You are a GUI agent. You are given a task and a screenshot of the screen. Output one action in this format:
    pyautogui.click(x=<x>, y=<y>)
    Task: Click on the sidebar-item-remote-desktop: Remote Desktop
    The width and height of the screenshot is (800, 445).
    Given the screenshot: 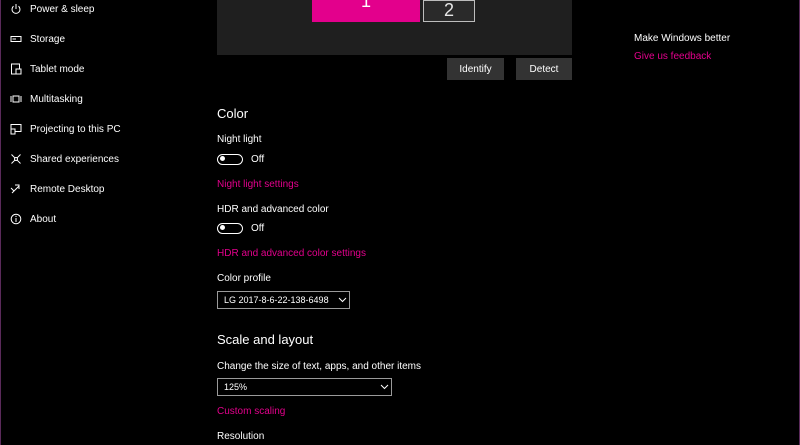 What is the action you would take?
    pyautogui.click(x=57, y=189)
    